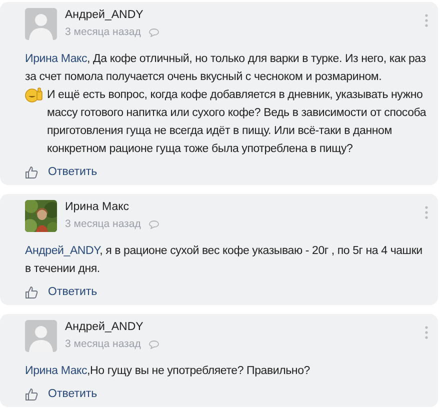  Describe the element at coordinates (62, 251) in the screenshot. I see `mention-link: Андрей_ANDY` at that location.